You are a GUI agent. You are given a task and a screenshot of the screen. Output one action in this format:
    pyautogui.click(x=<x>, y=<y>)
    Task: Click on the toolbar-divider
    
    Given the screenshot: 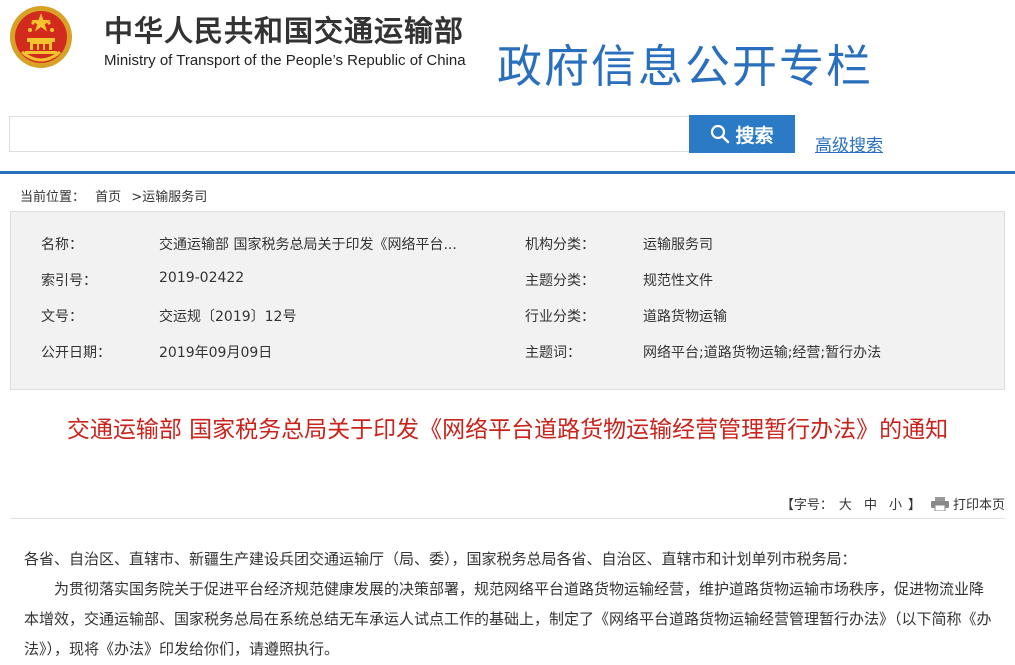 What is the action you would take?
    pyautogui.click(x=507, y=518)
    